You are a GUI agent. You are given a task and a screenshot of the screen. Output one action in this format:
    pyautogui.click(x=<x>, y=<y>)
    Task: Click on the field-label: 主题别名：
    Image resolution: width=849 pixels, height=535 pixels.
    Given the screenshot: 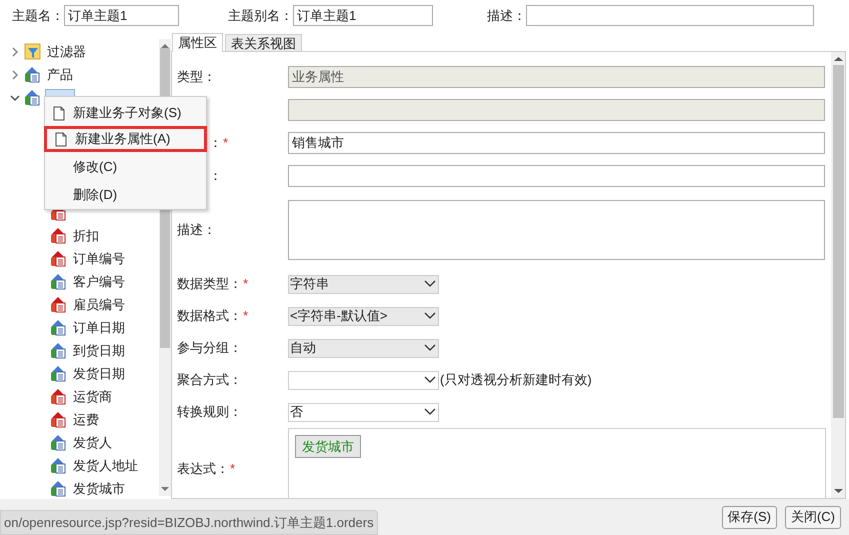 What is the action you would take?
    pyautogui.click(x=260, y=15)
    